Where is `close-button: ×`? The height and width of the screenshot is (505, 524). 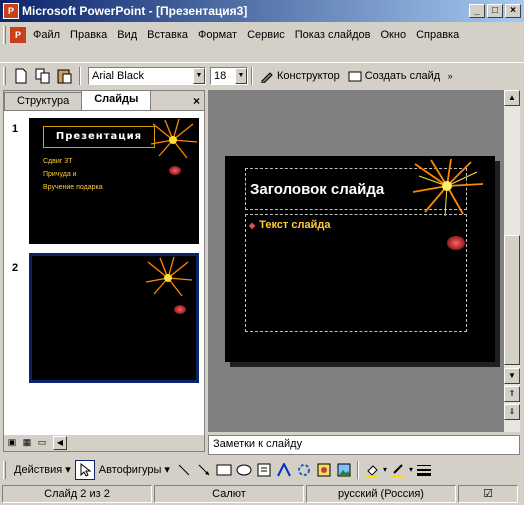
close-button: × is located at coordinates (513, 11).